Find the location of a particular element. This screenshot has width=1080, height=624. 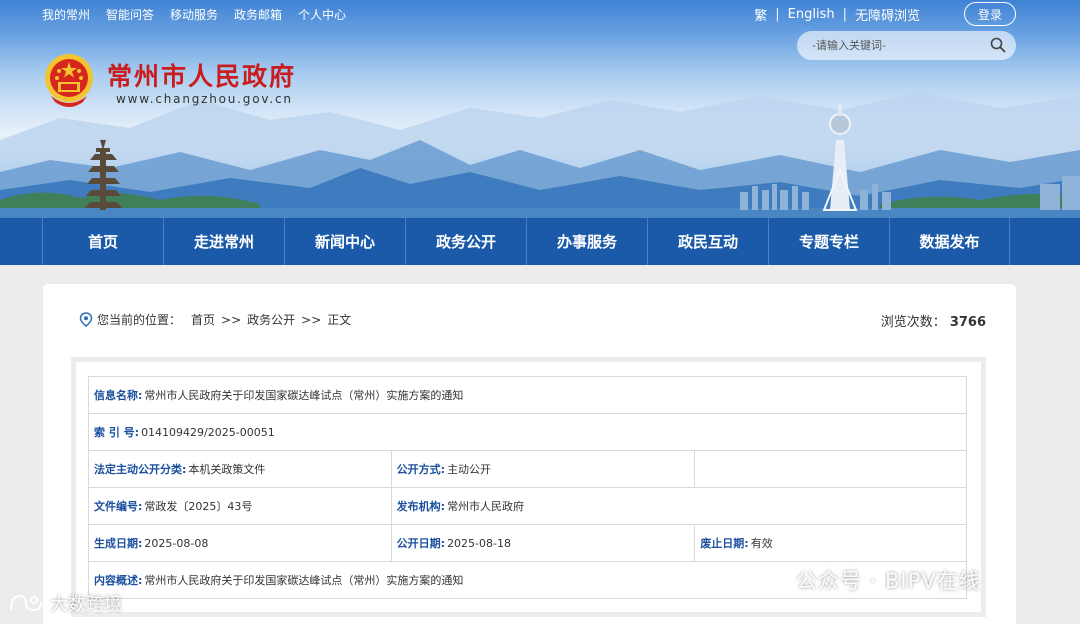

wechat-watermark-text: 公众号 · BIPV在线 is located at coordinates (888, 581).